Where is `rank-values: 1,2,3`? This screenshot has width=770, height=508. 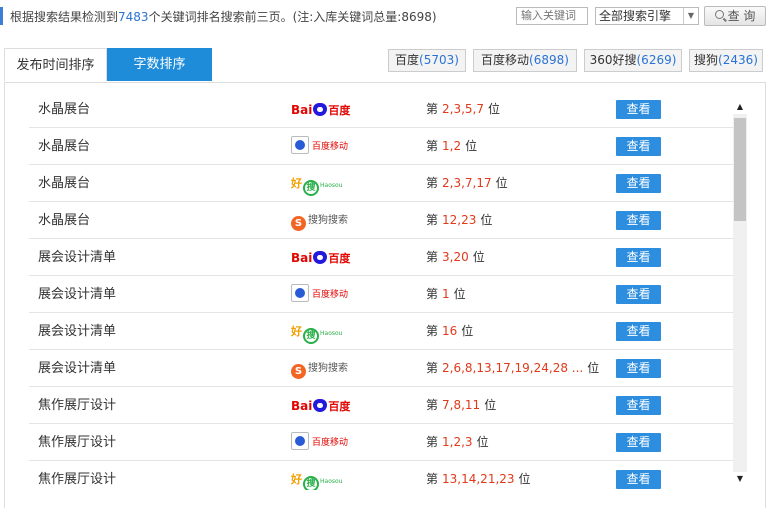 rank-values: 1,2,3 is located at coordinates (457, 442).